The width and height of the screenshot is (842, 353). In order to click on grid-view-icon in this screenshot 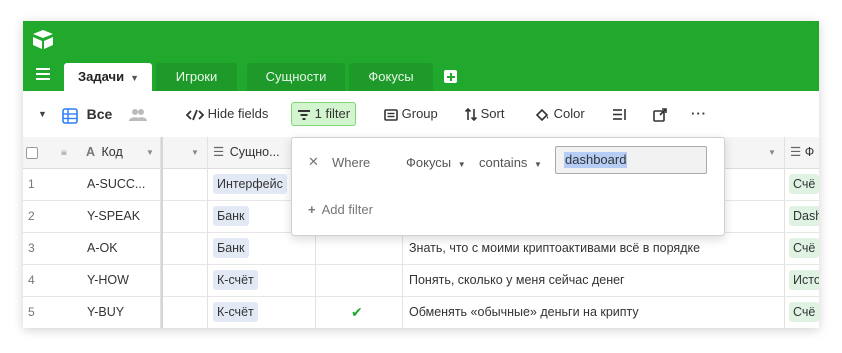, I will do `click(70, 115)`.